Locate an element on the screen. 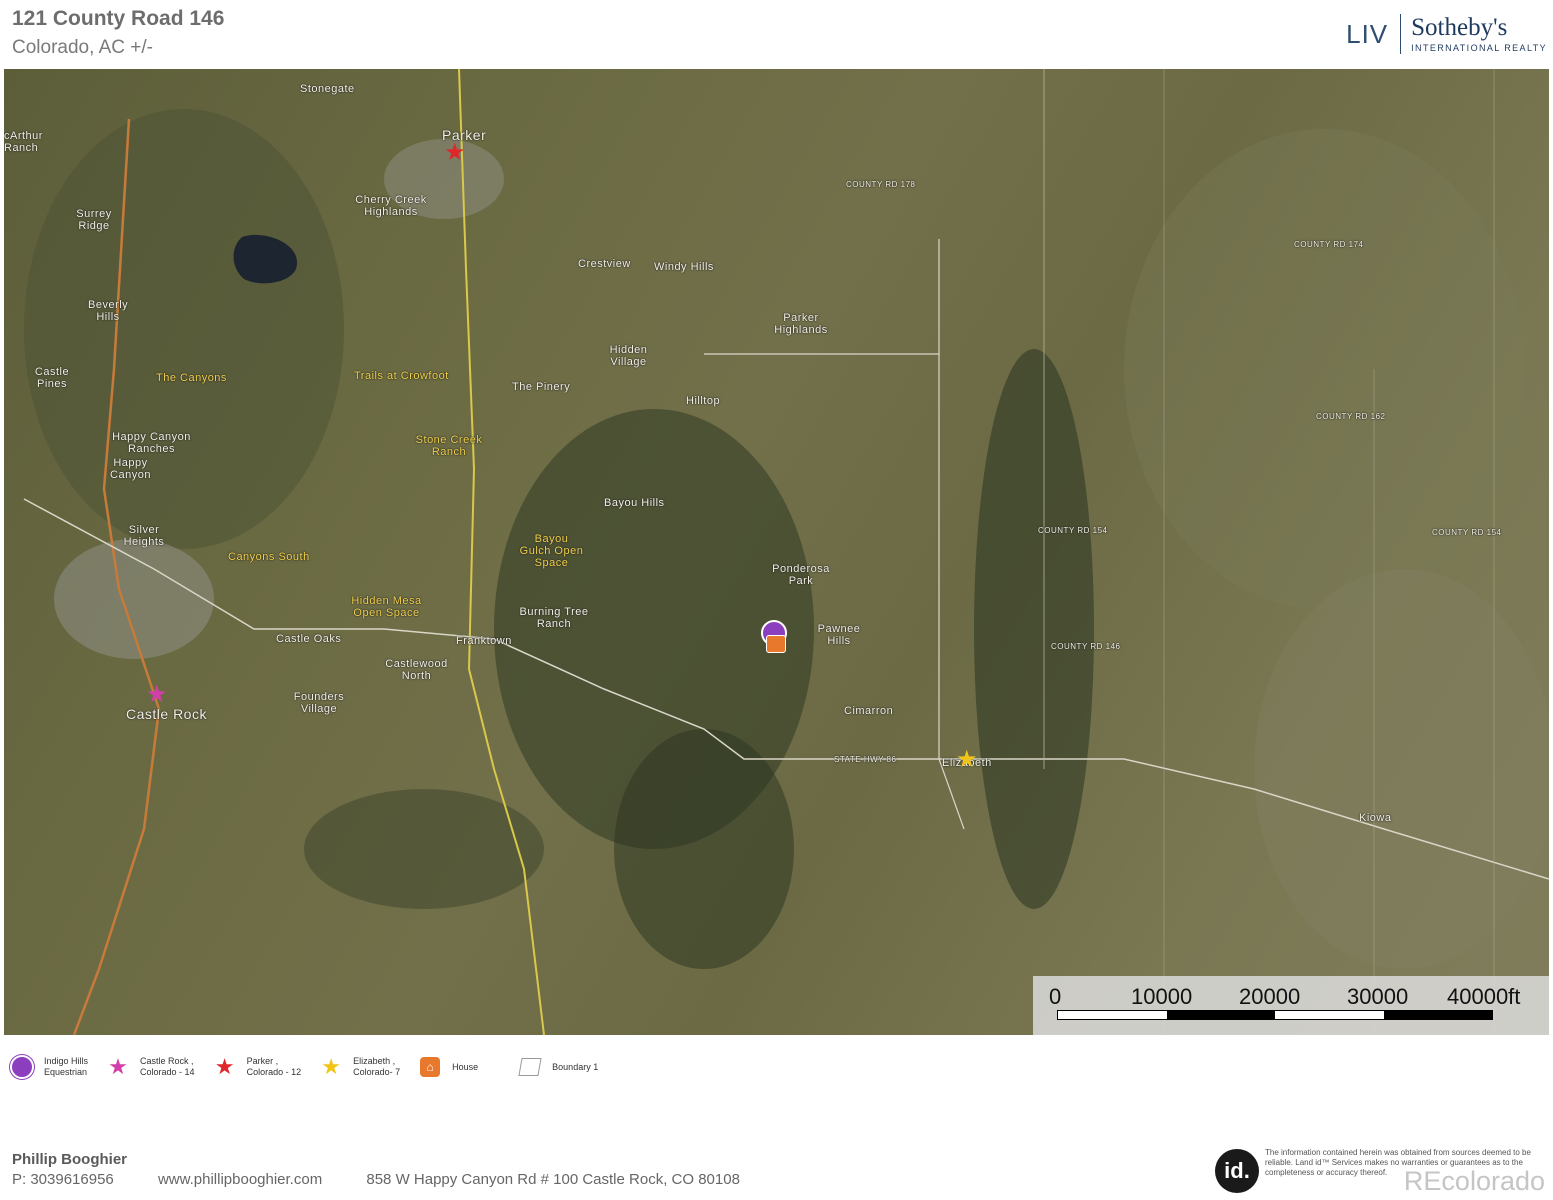 This screenshot has height=1200, width=1553. legend-item-indigo-hills: Indigo Hills Equestrian is located at coordinates (49, 1067).